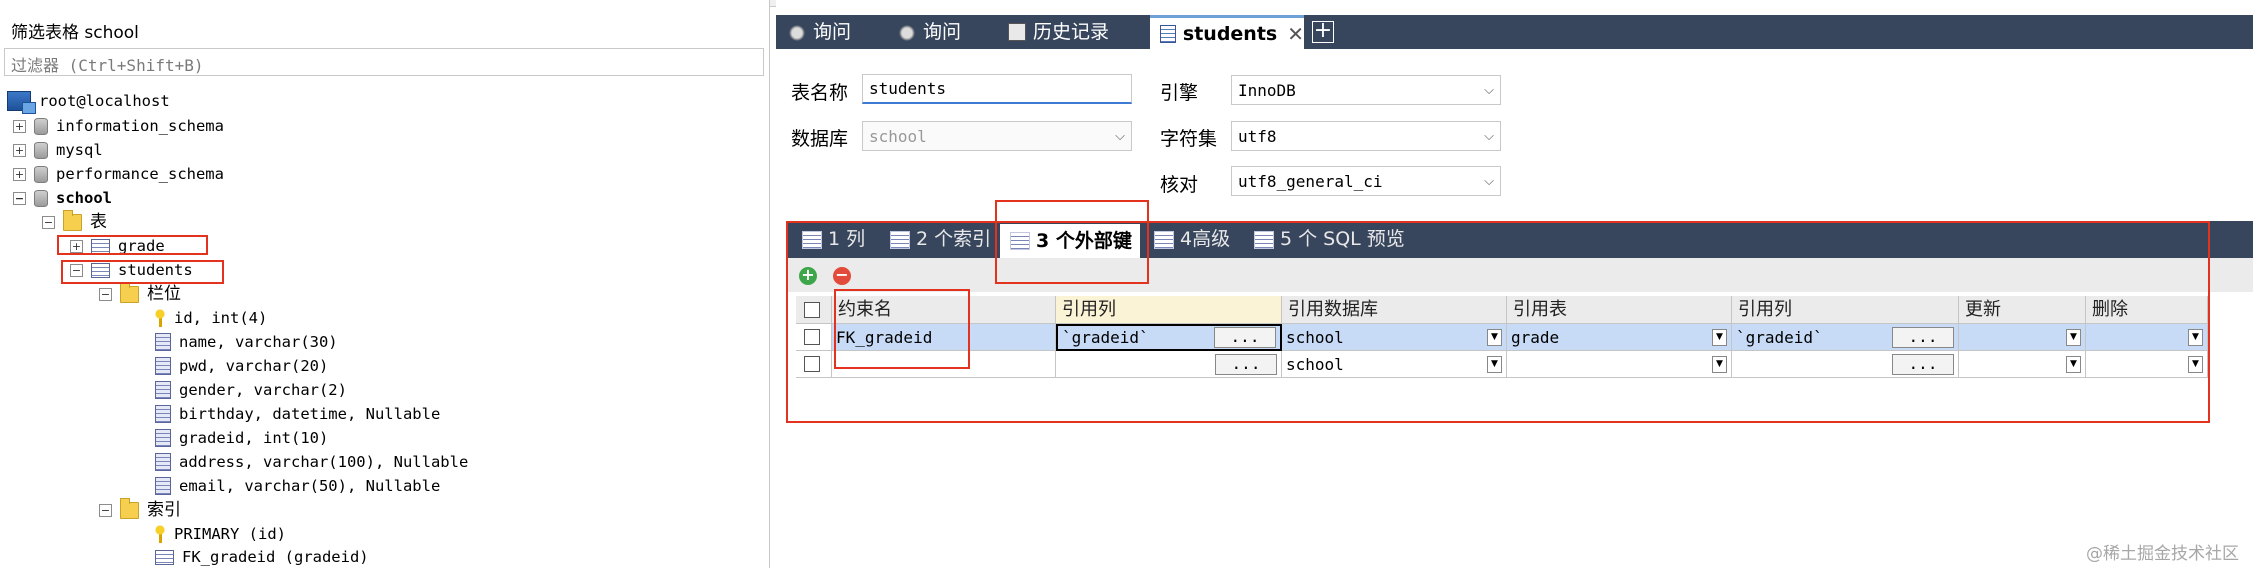  I want to click on table-name-label: 表名称, so click(820, 93).